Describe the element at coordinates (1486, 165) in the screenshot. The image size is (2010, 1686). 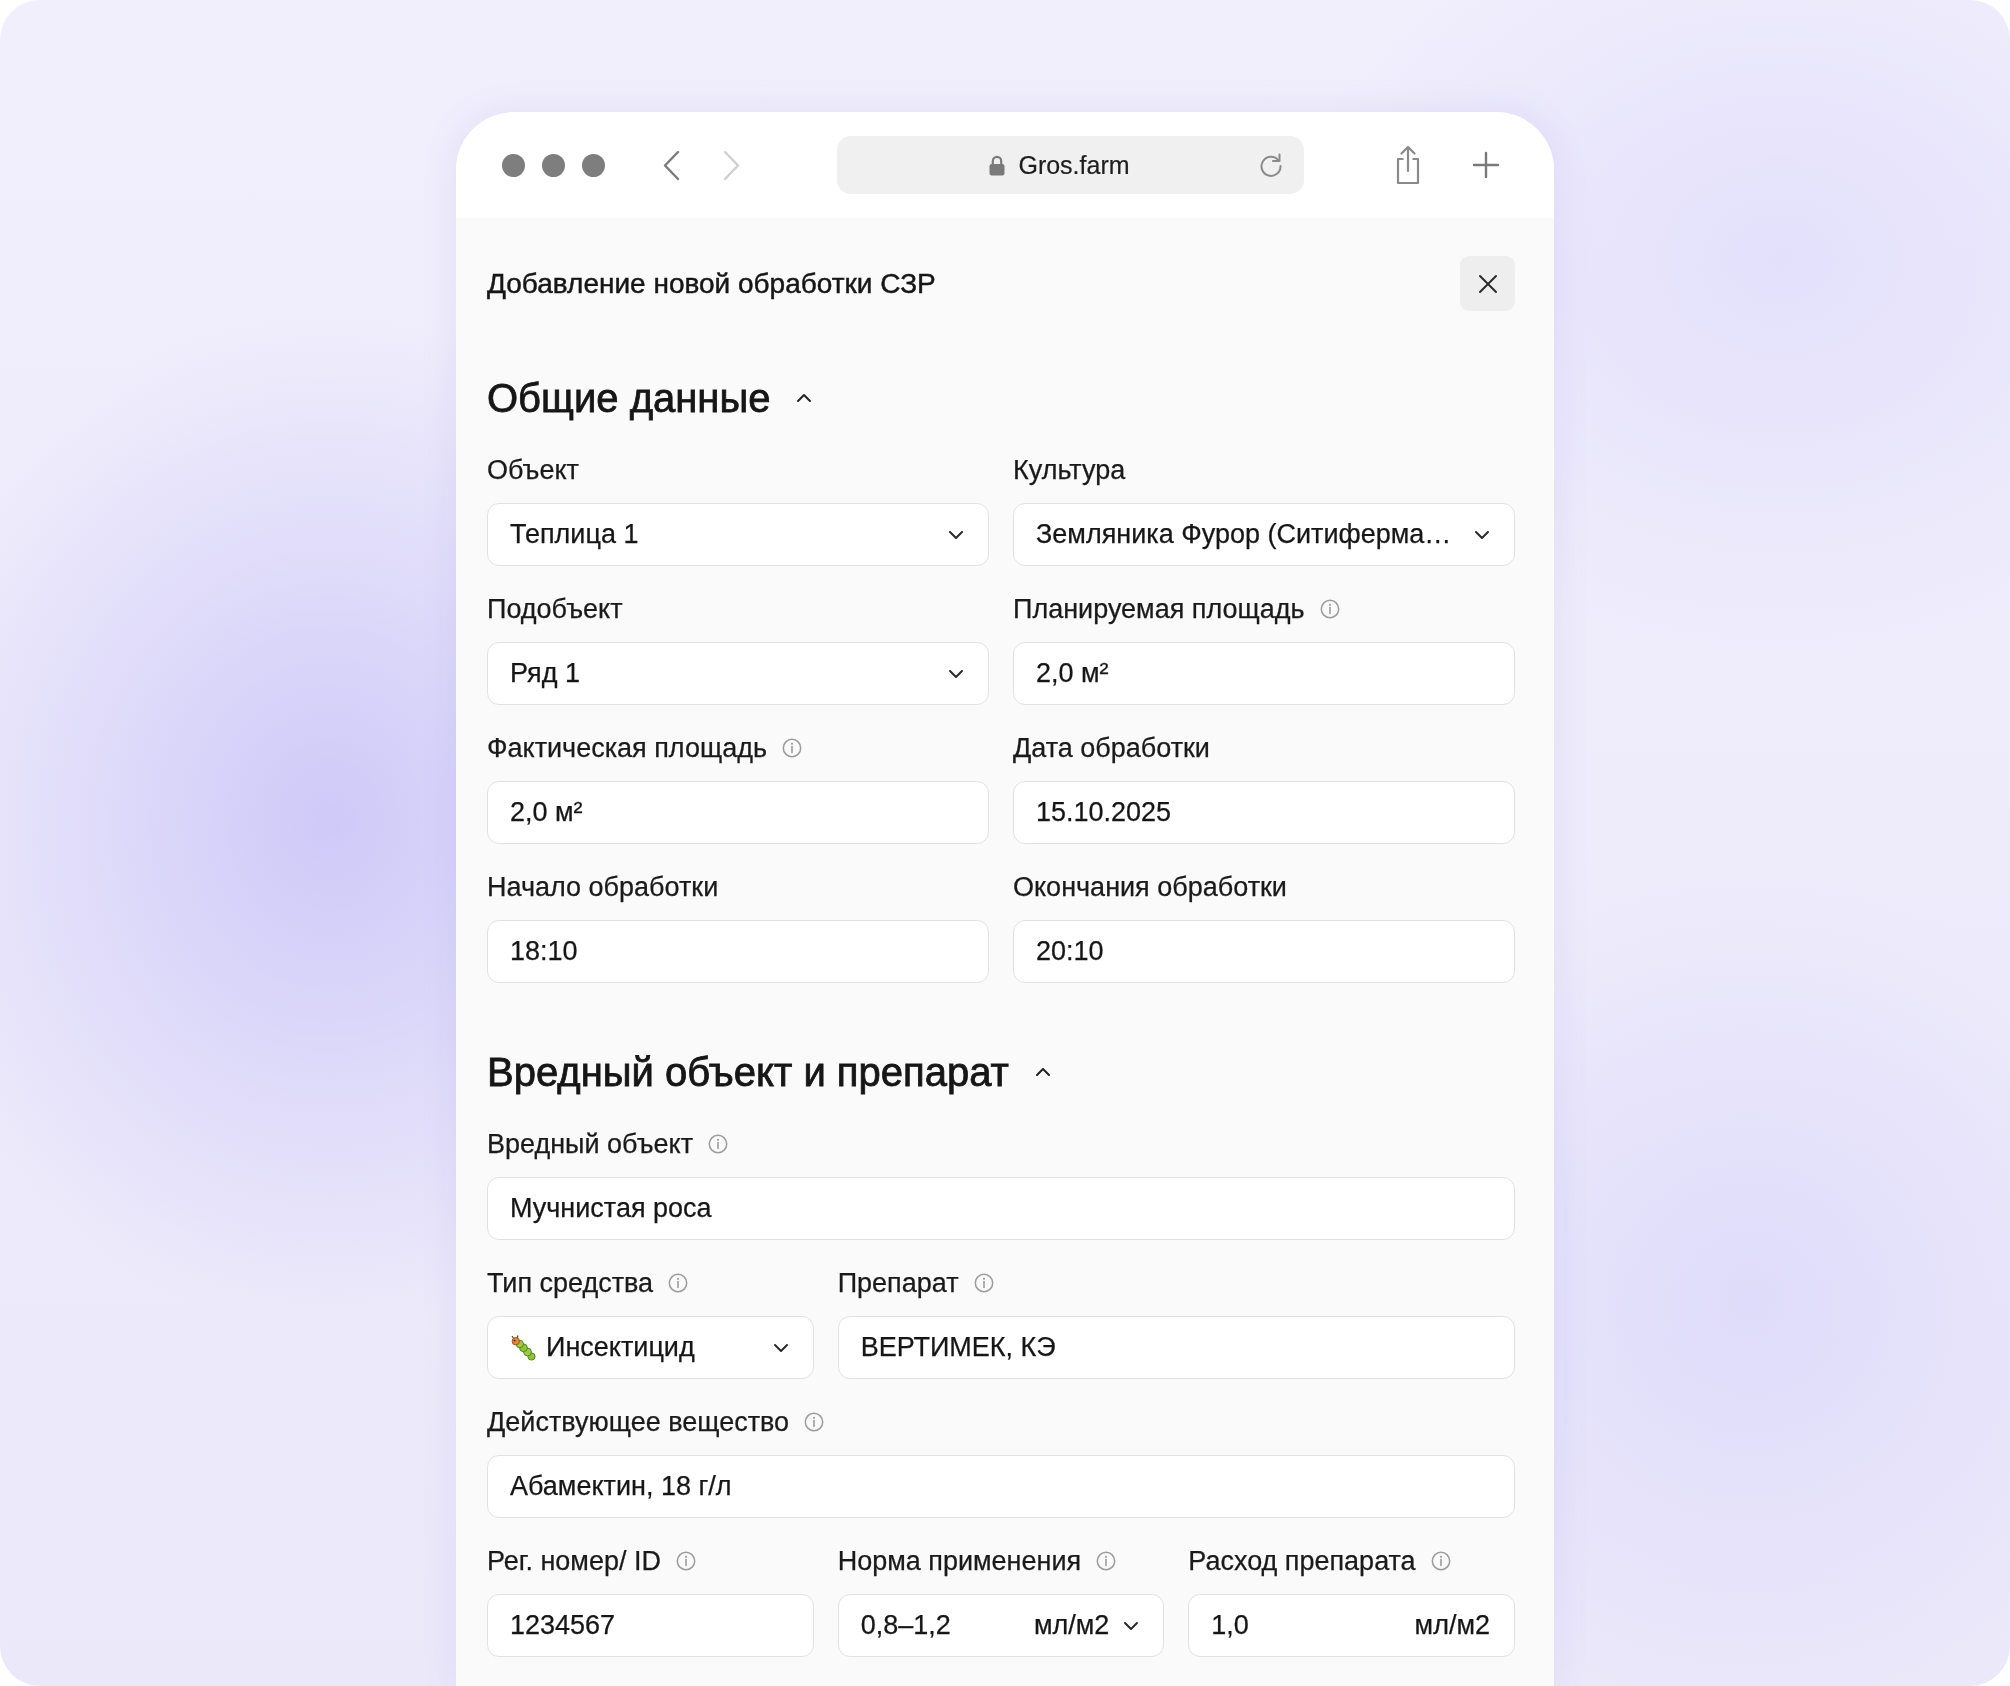
I see `plus-icon` at that location.